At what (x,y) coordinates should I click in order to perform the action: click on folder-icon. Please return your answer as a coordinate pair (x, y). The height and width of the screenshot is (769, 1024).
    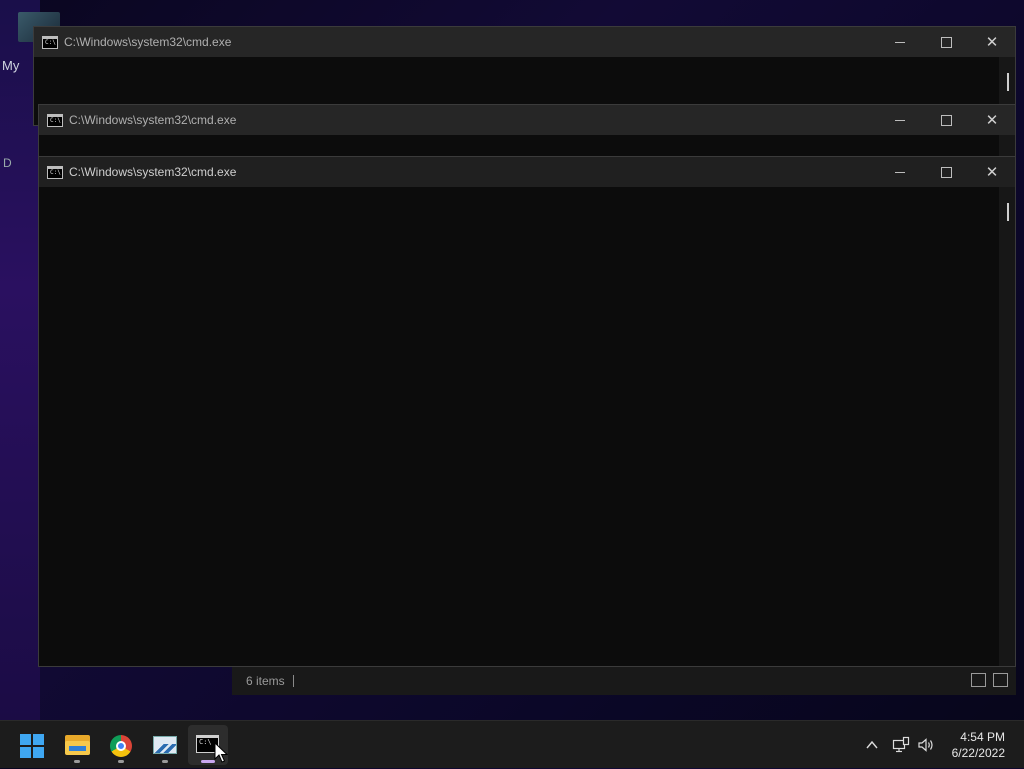
    Looking at the image, I should click on (77, 745).